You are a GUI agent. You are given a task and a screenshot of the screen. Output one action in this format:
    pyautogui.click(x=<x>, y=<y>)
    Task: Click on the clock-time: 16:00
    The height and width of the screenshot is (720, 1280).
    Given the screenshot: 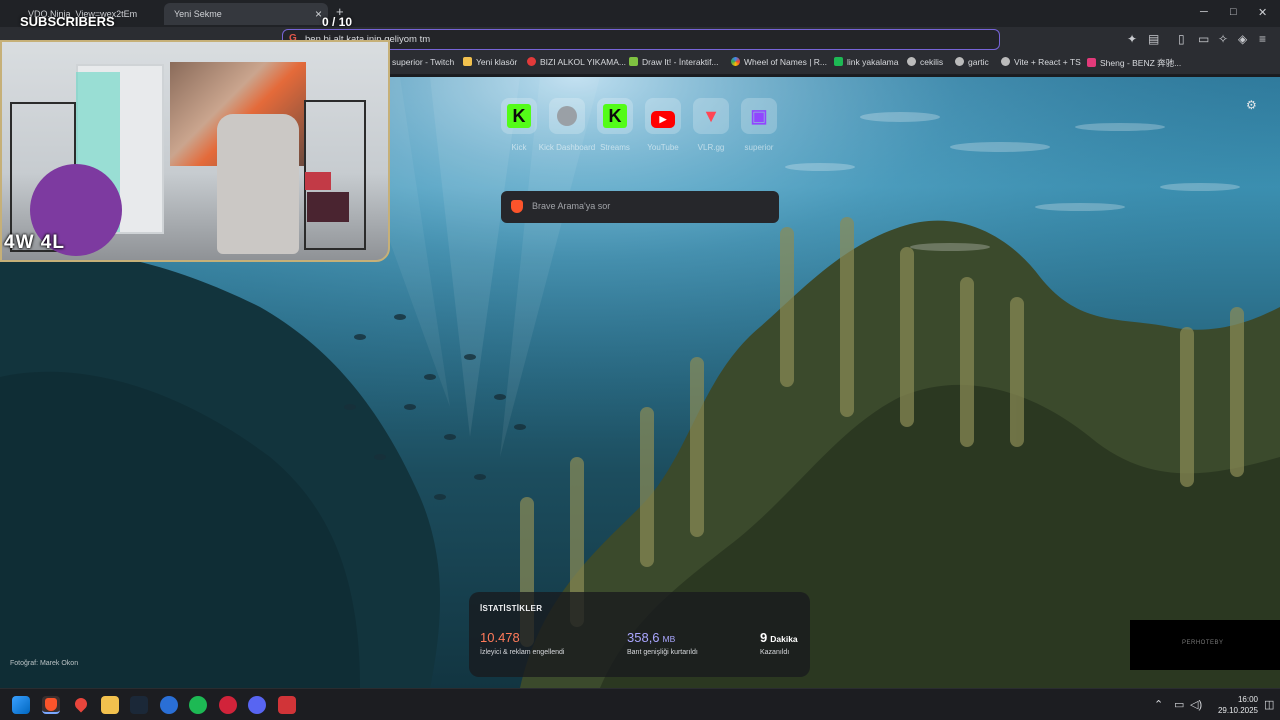 What is the action you would take?
    pyautogui.click(x=1247, y=699)
    